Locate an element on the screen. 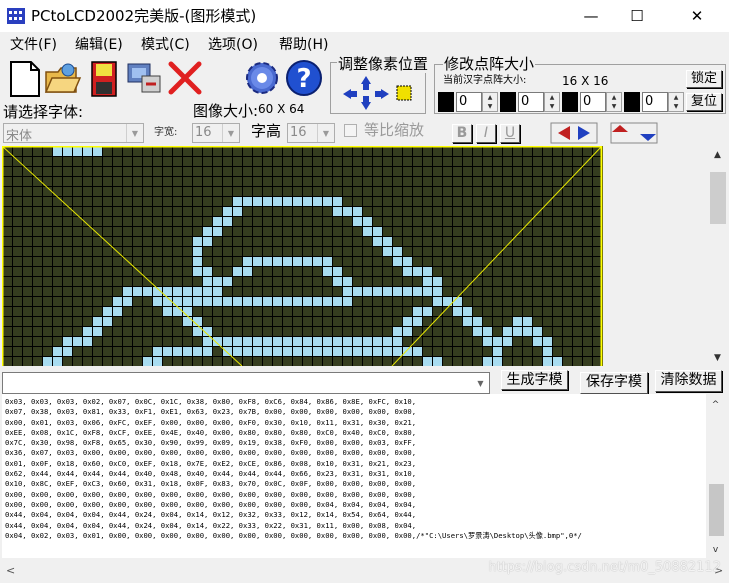 This screenshot has width=729, height=583. left-spin-arrows: ▲ ▼ is located at coordinates (490, 102).